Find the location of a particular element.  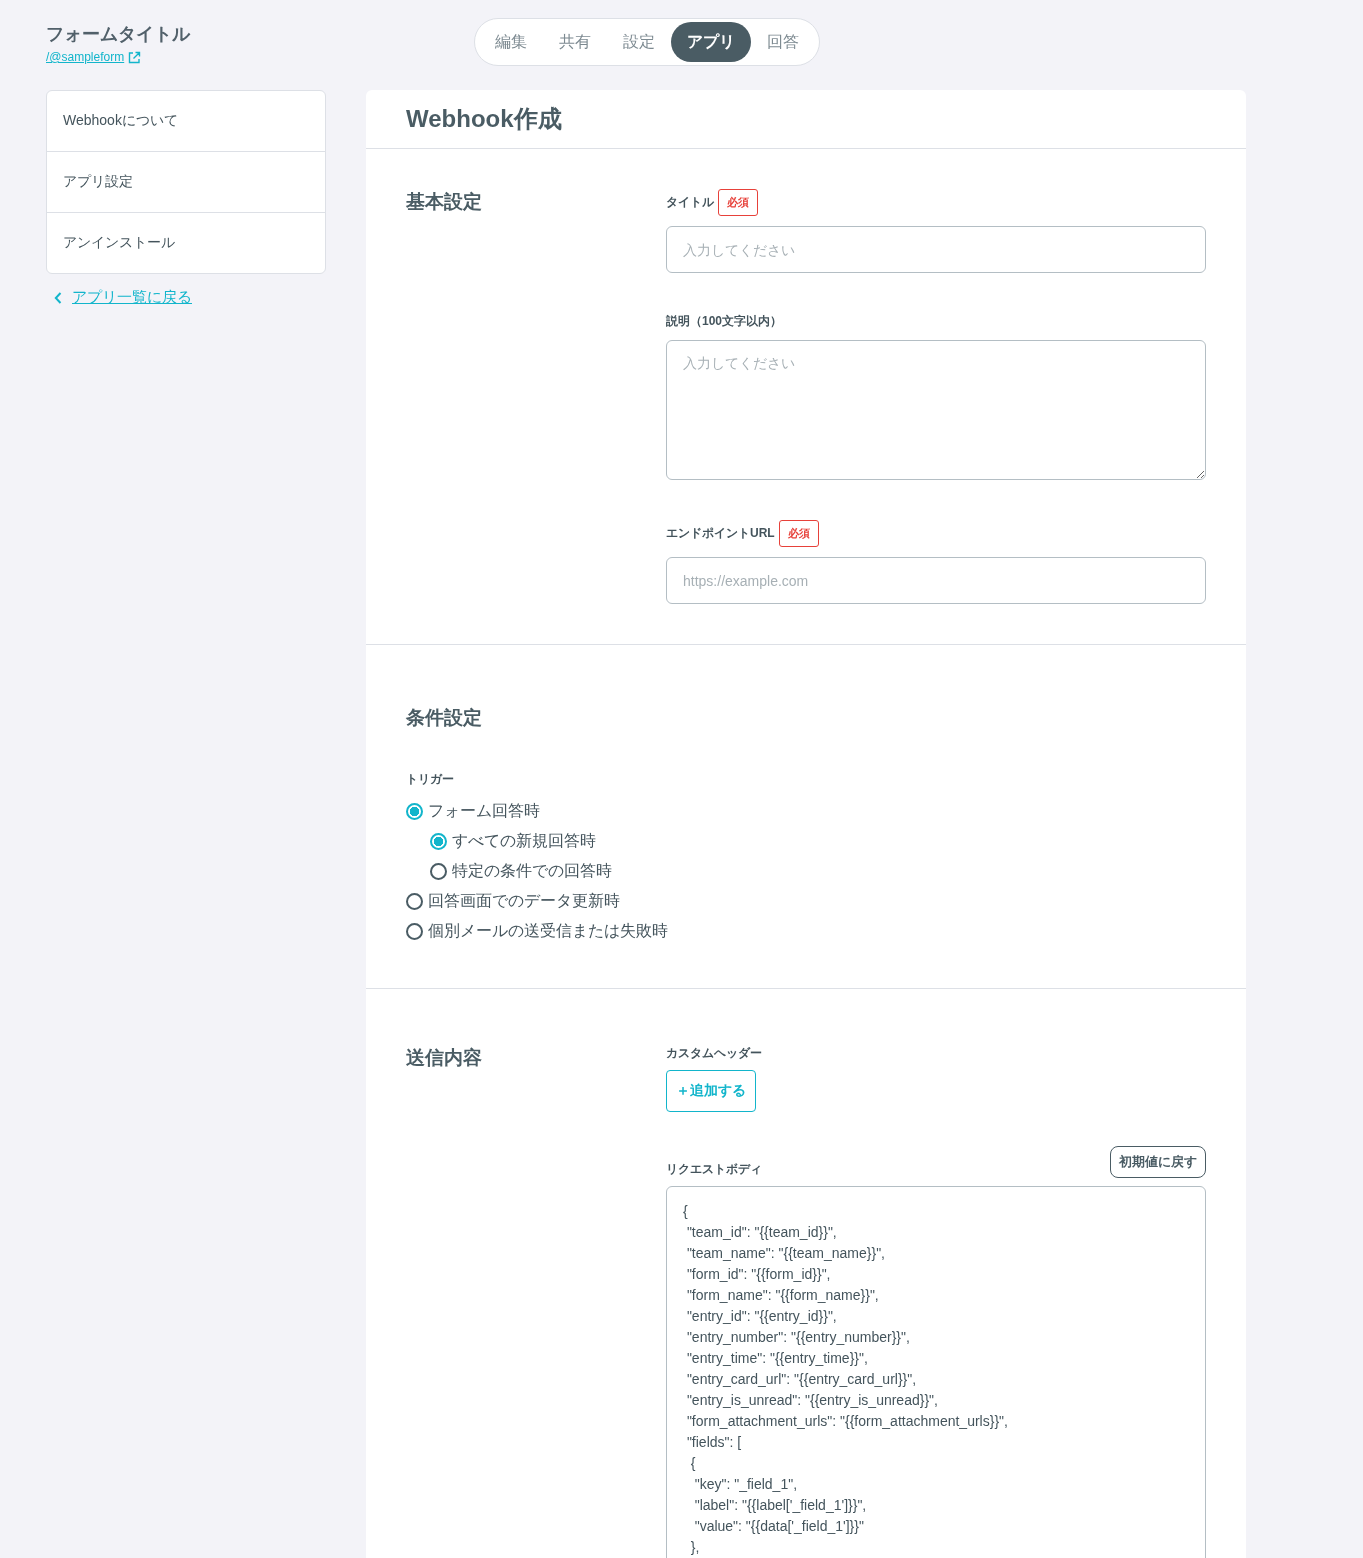

code-line: "form_id": "{{form_id}}", is located at coordinates (758, 1274).